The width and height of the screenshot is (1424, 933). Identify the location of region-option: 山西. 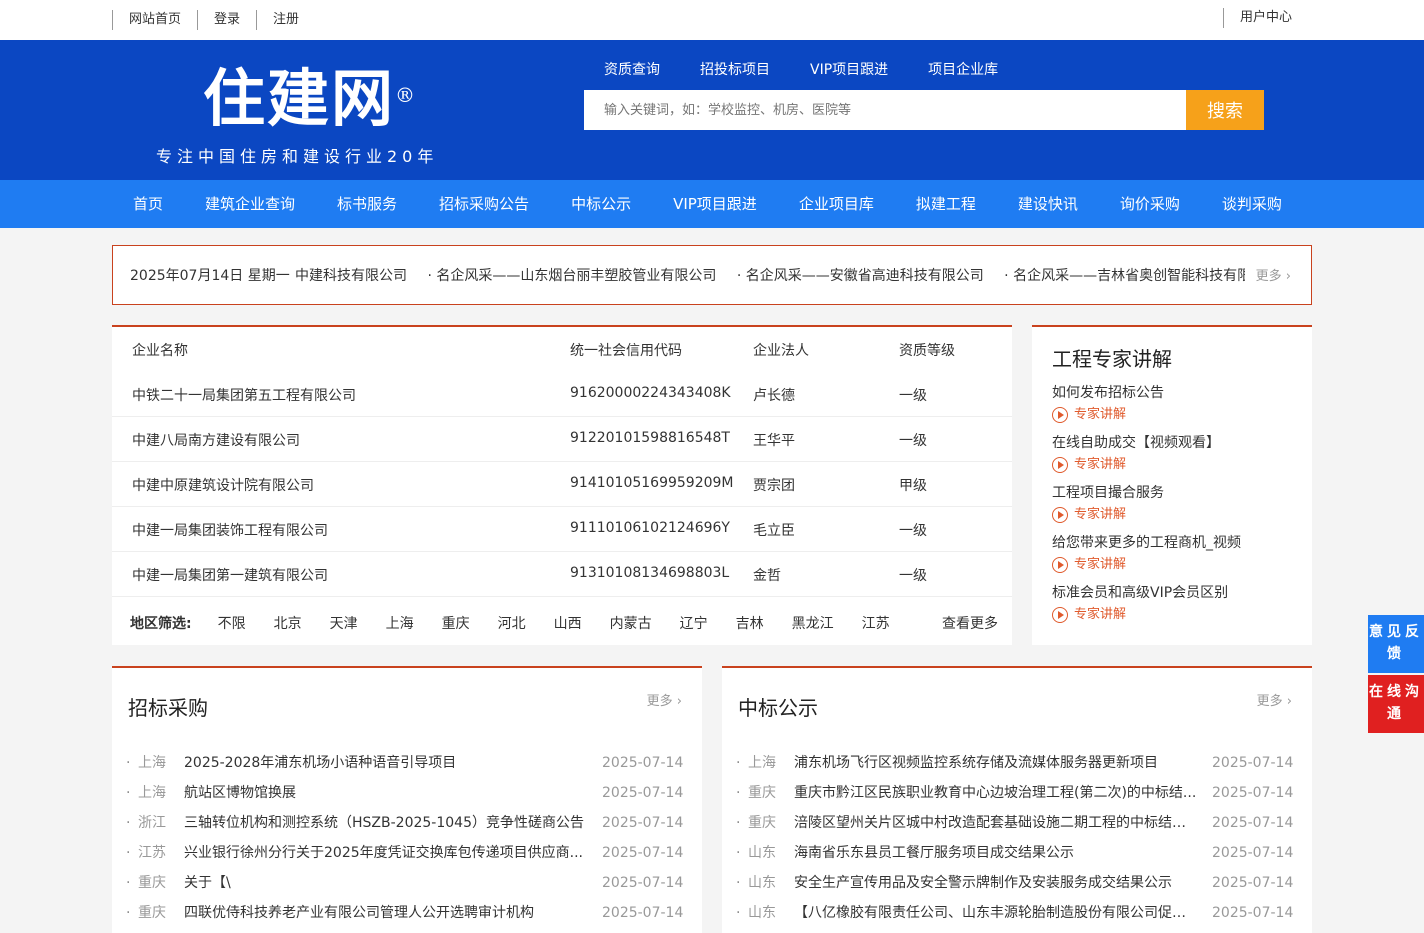
(568, 623).